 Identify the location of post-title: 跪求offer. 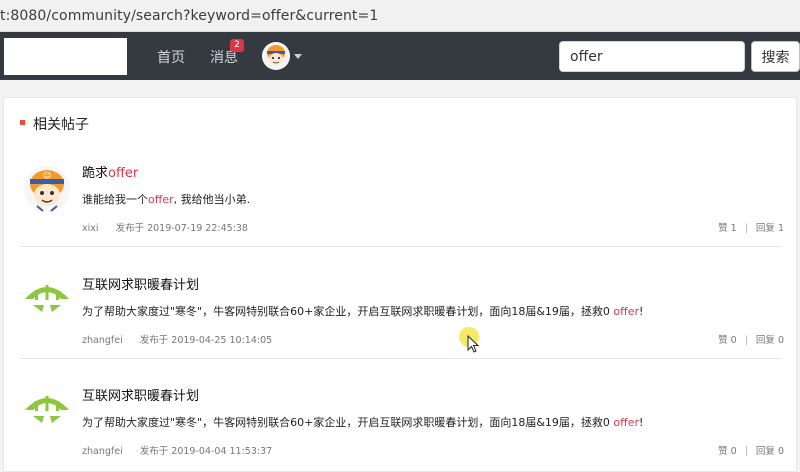
(110, 171).